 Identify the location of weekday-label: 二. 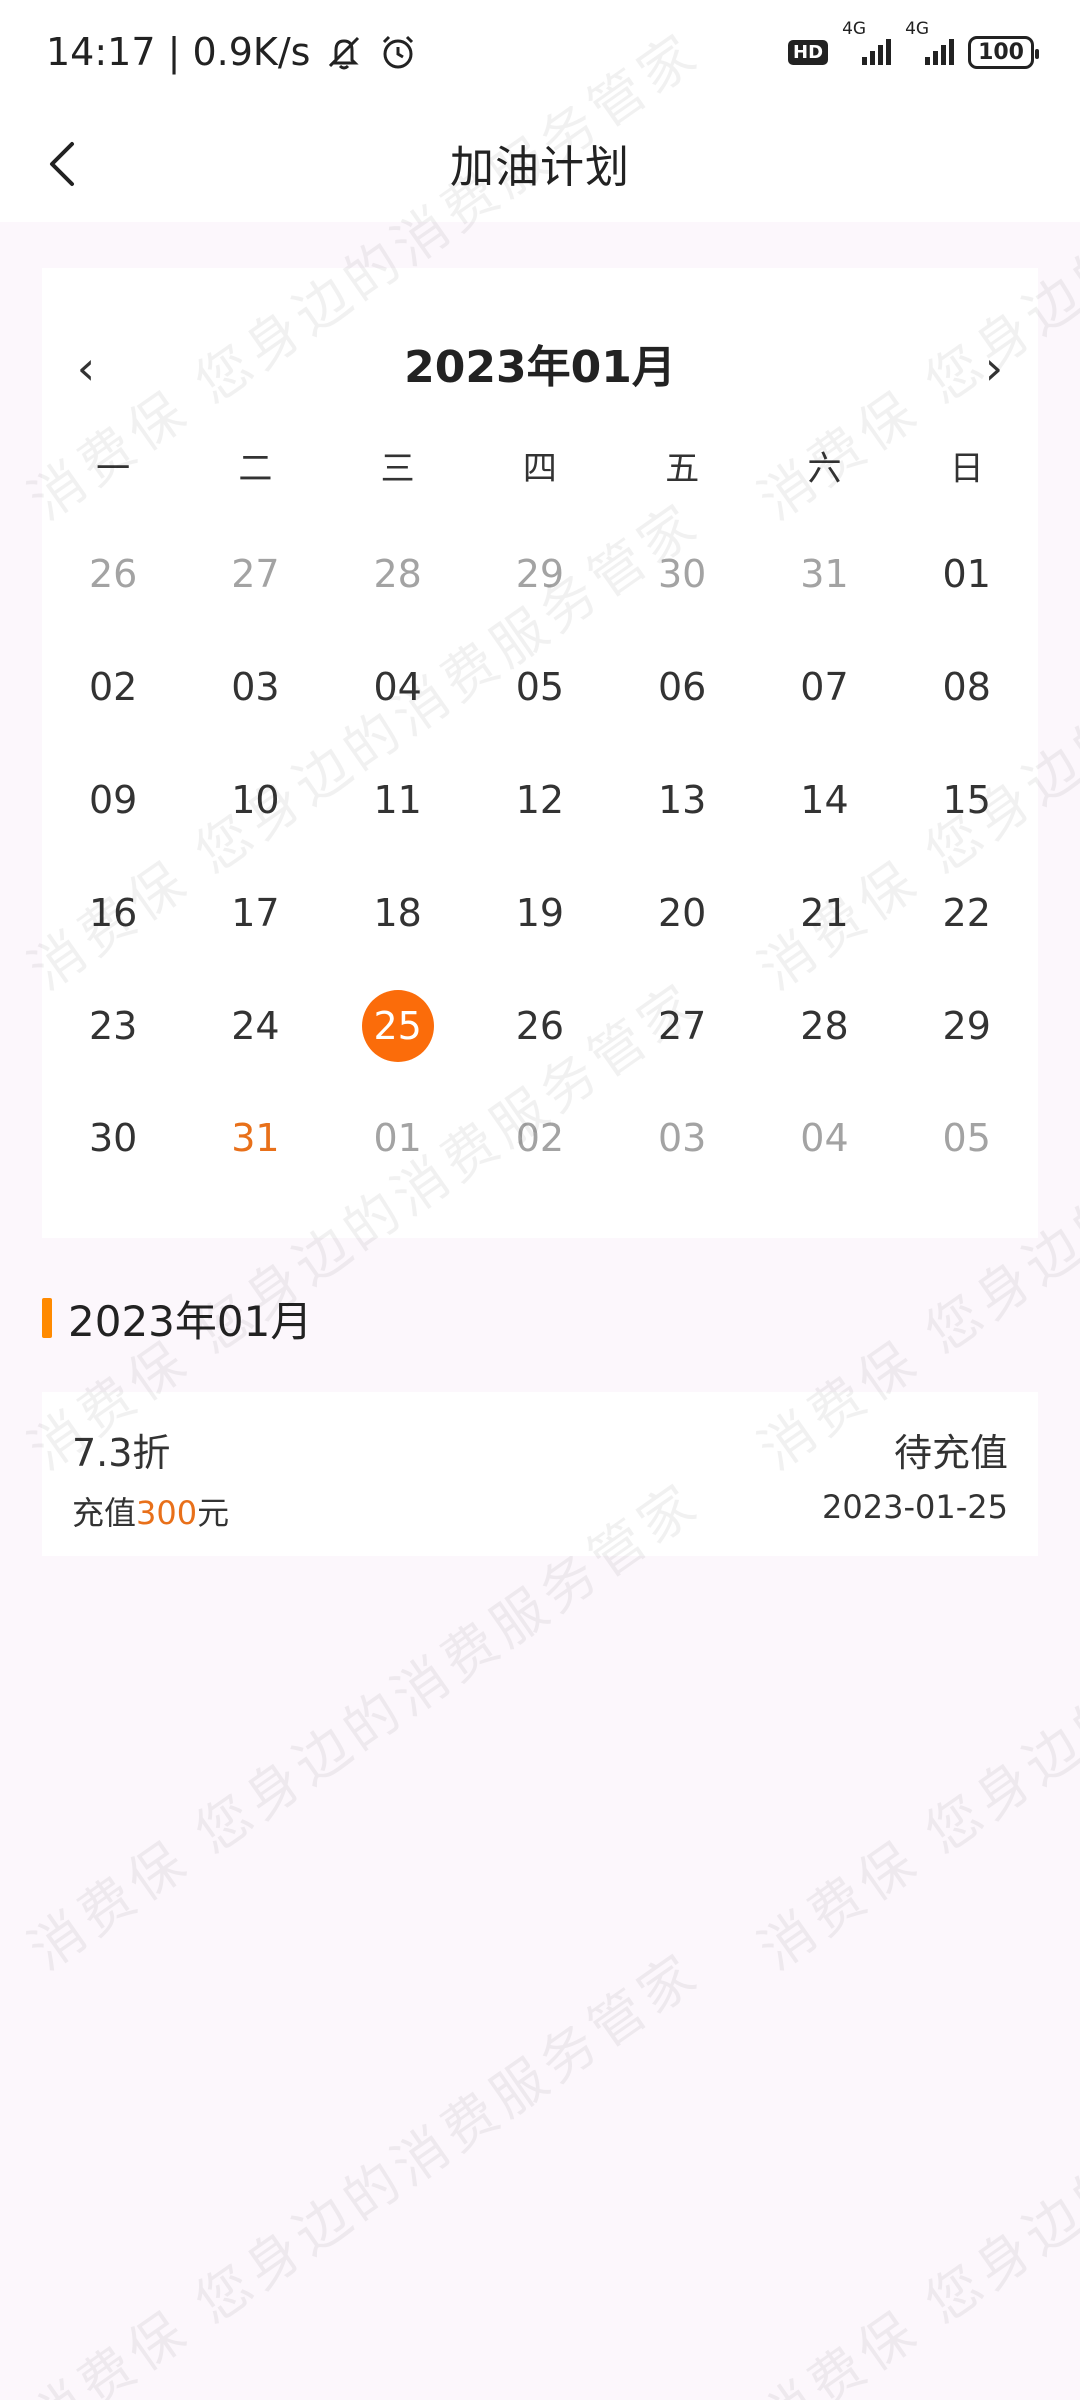
(255, 469).